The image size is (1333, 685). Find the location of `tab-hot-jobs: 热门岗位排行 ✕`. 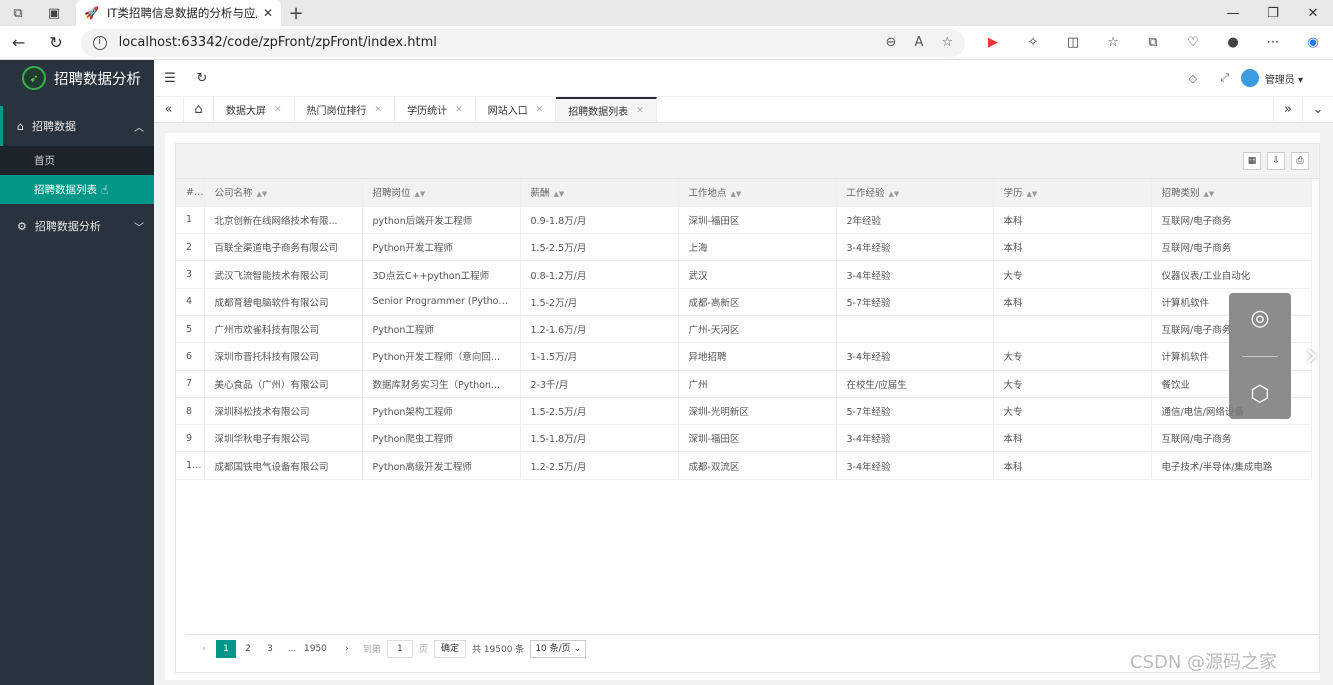

tab-hot-jobs: 热门岗位排行 ✕ is located at coordinates (345, 109).